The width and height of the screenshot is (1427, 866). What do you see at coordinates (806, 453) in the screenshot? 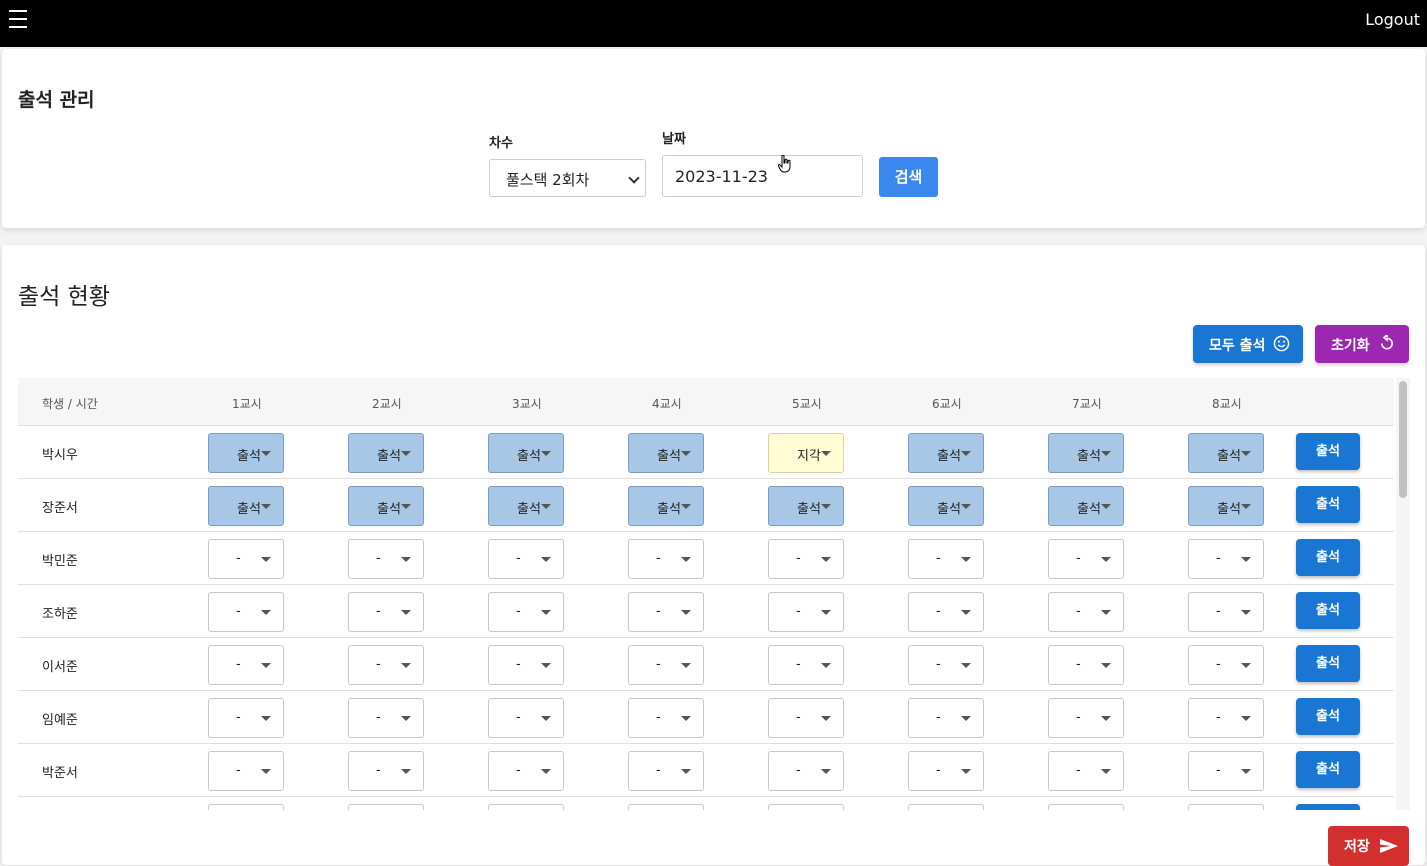
I see `attendance-select-period-5: 지각` at bounding box center [806, 453].